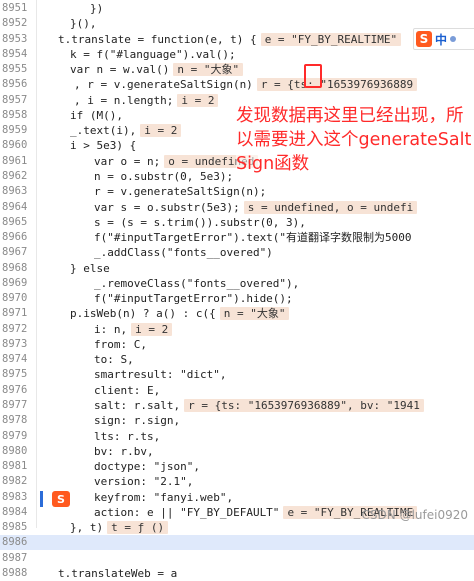 Image resolution: width=474 pixels, height=581 pixels. I want to click on code-line: 8987, so click(237, 558).